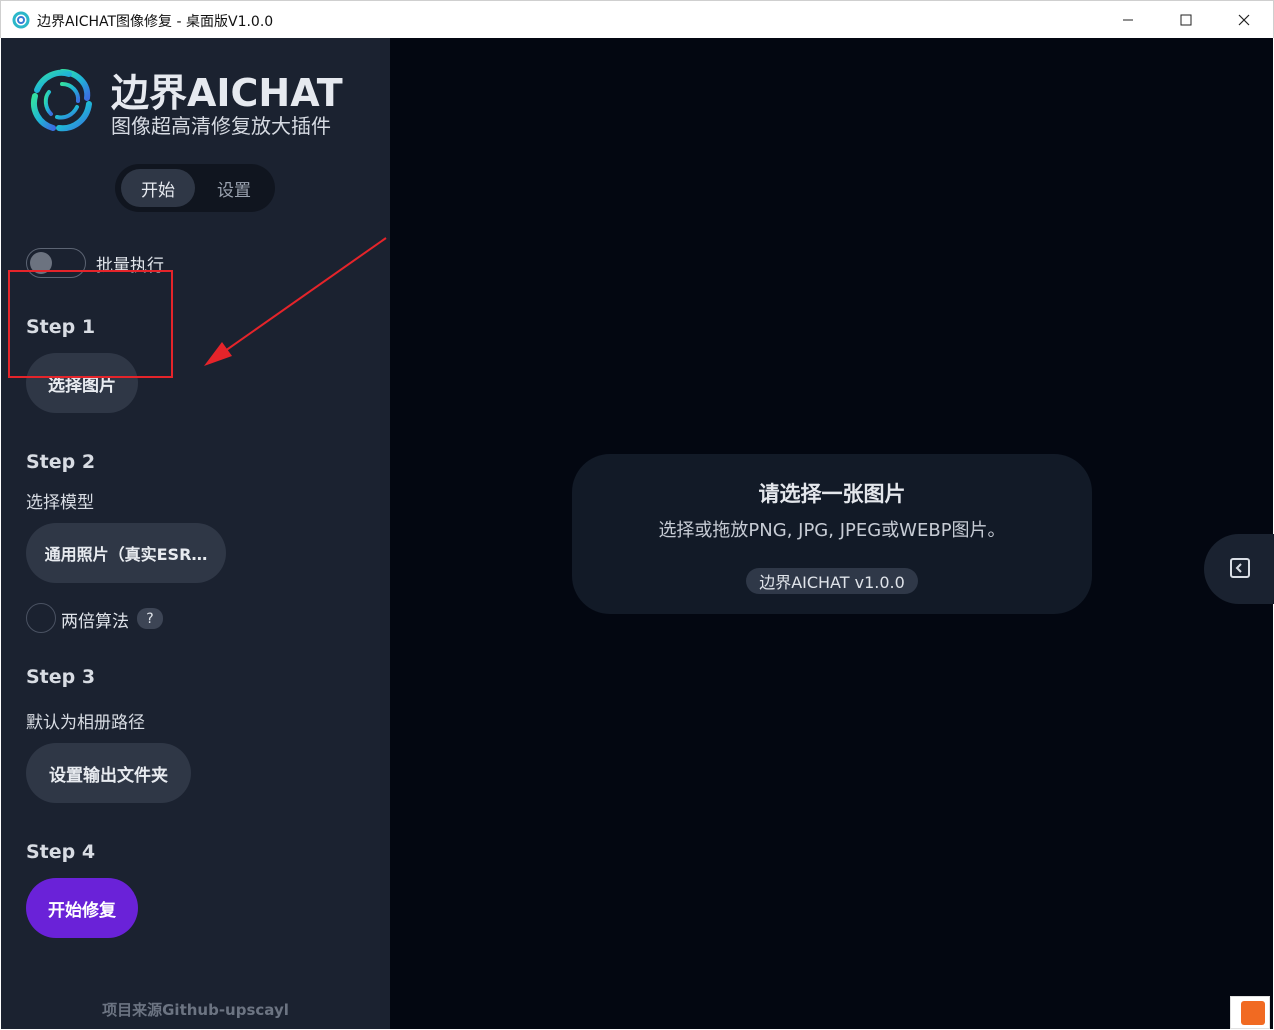 This screenshot has width=1274, height=1030. What do you see at coordinates (234, 188) in the screenshot?
I see `tab-settings: 设置` at bounding box center [234, 188].